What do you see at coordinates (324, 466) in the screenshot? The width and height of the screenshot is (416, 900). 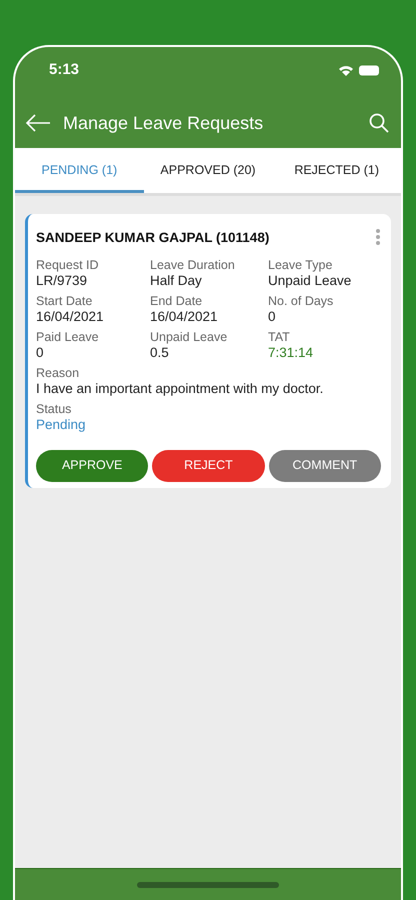 I see `comment-button: COMMENT` at bounding box center [324, 466].